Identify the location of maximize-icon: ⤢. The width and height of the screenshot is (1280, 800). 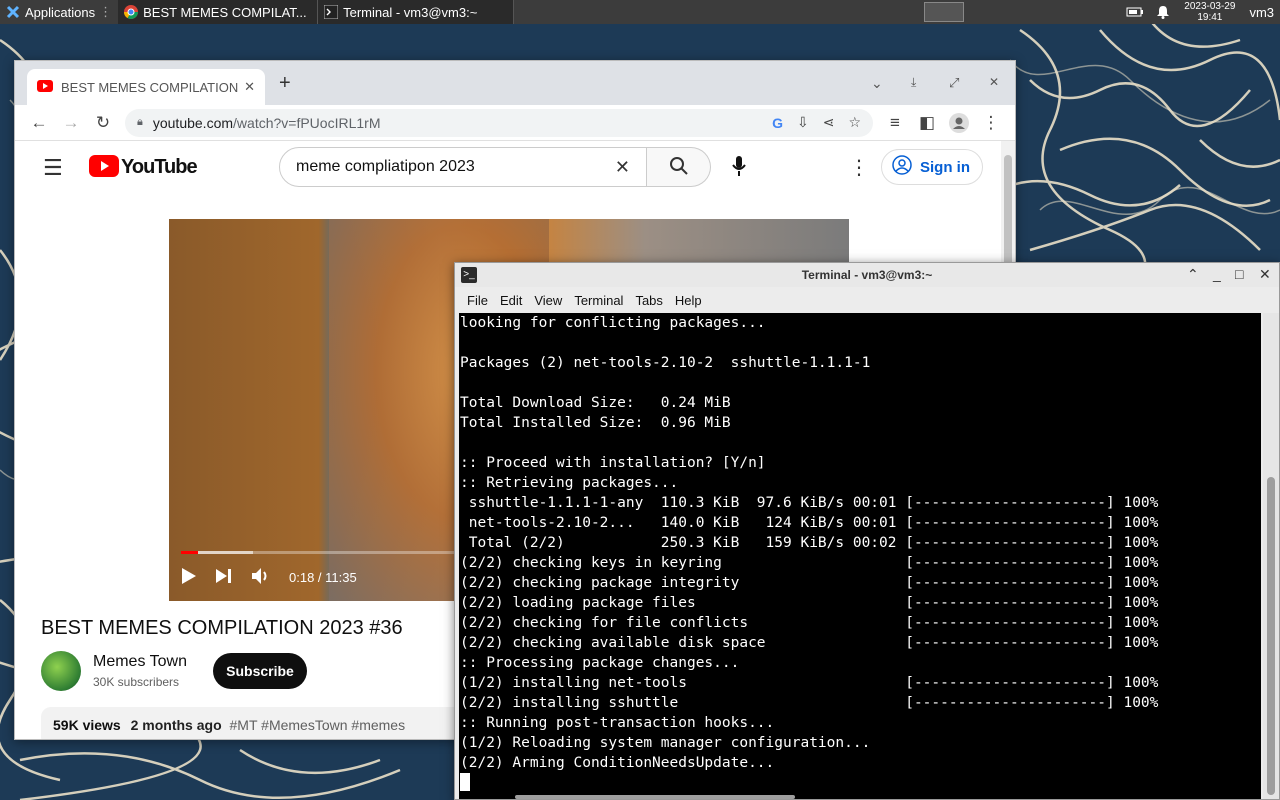
(954, 83).